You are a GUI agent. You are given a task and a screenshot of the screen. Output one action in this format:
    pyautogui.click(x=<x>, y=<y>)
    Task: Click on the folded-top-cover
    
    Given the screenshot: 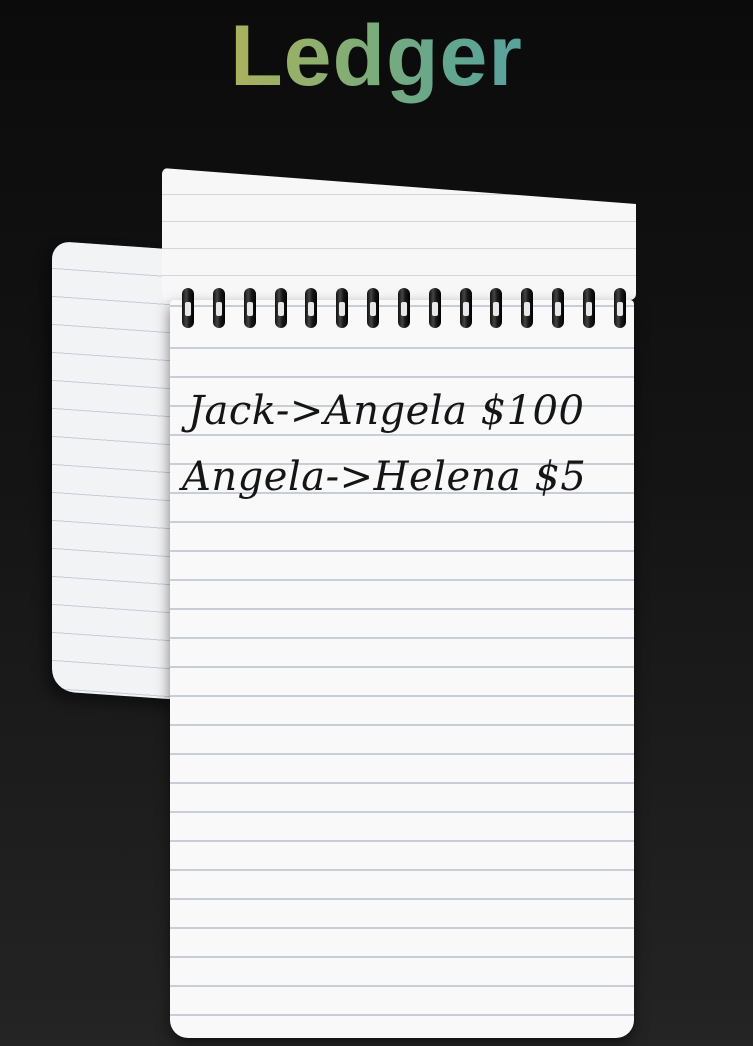 What is the action you would take?
    pyautogui.click(x=399, y=234)
    